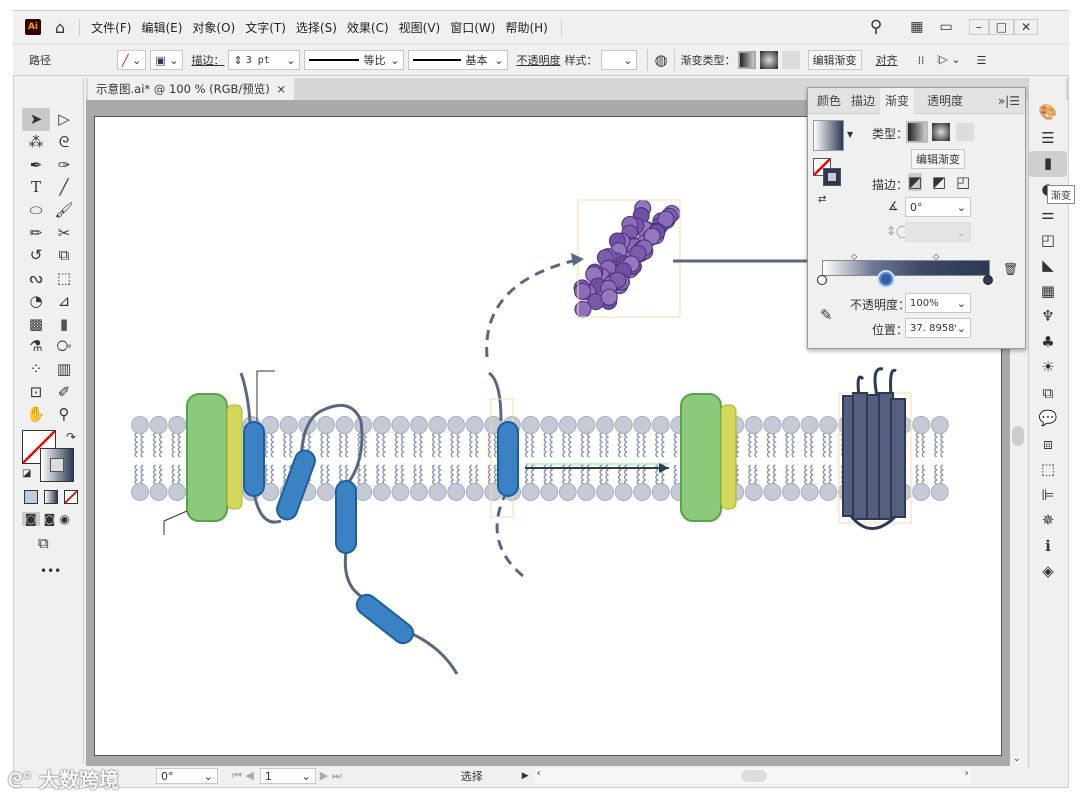  Describe the element at coordinates (906, 268) in the screenshot. I see `gradient-slider` at that location.